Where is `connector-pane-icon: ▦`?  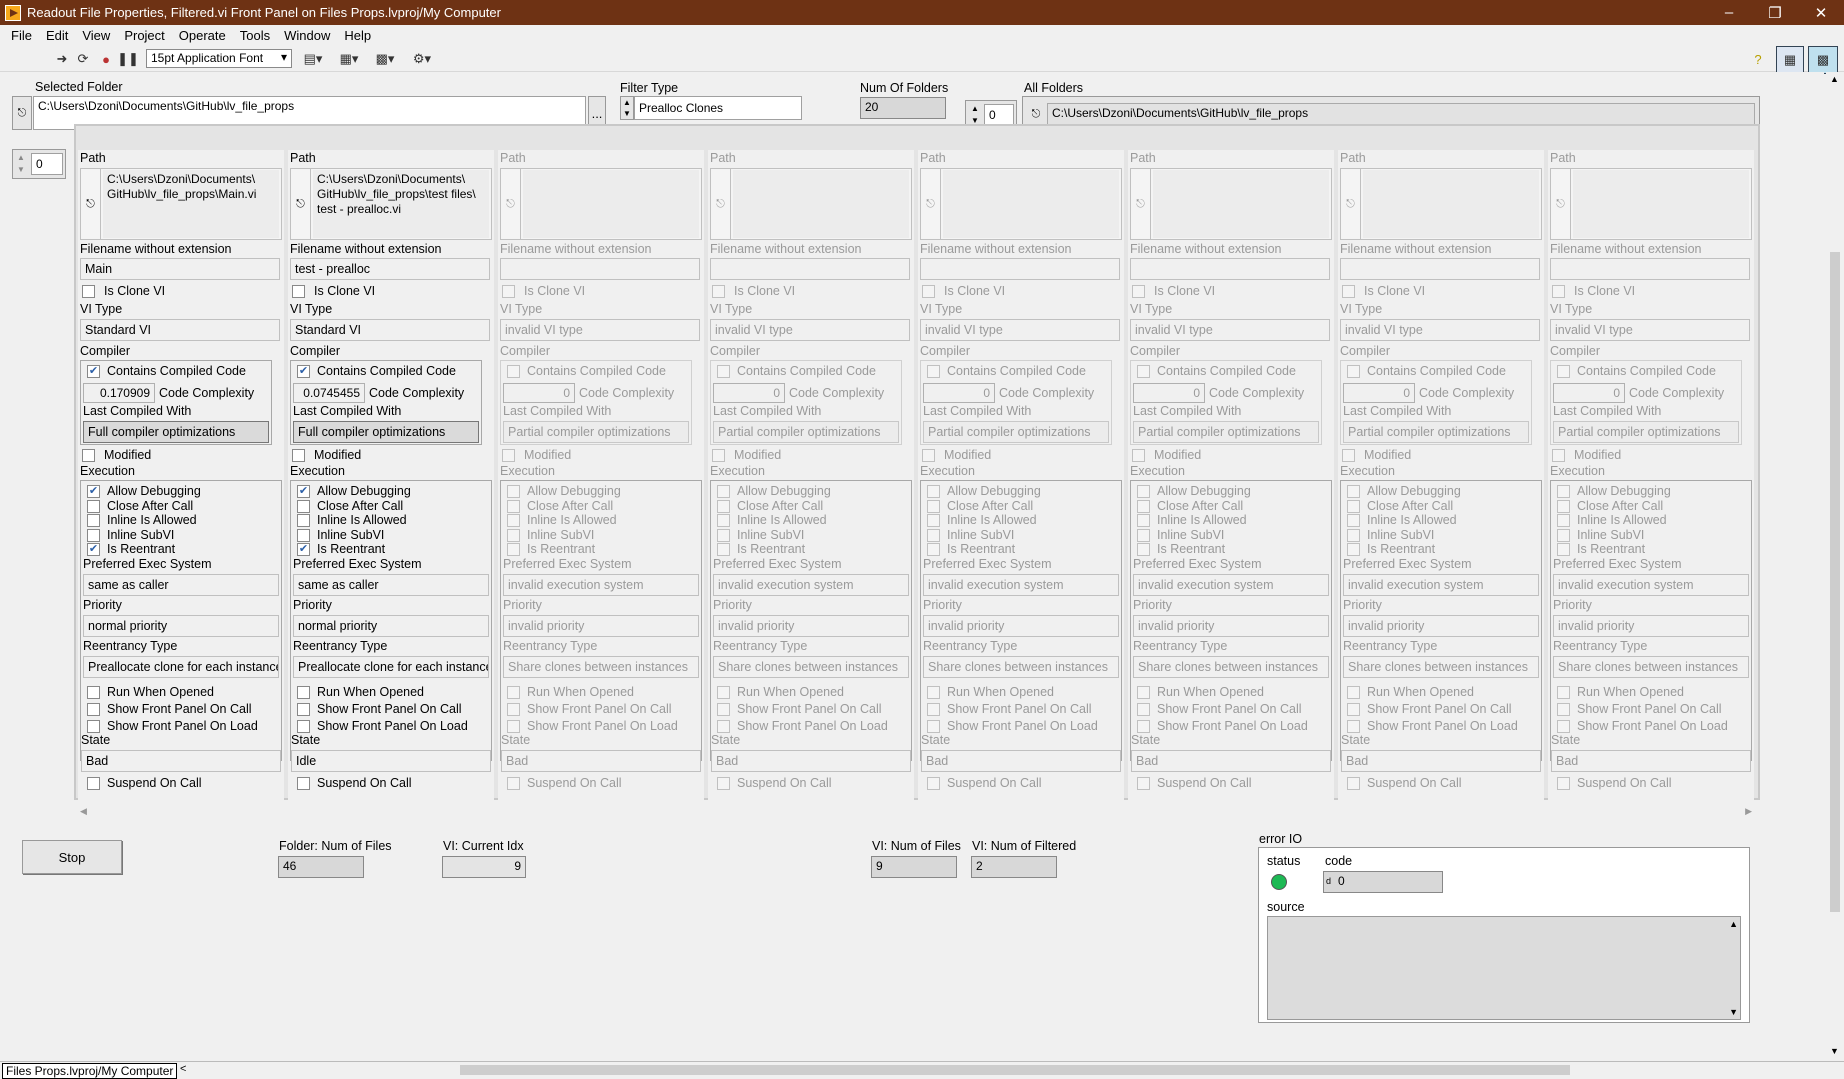 connector-pane-icon: ▦ is located at coordinates (1790, 60).